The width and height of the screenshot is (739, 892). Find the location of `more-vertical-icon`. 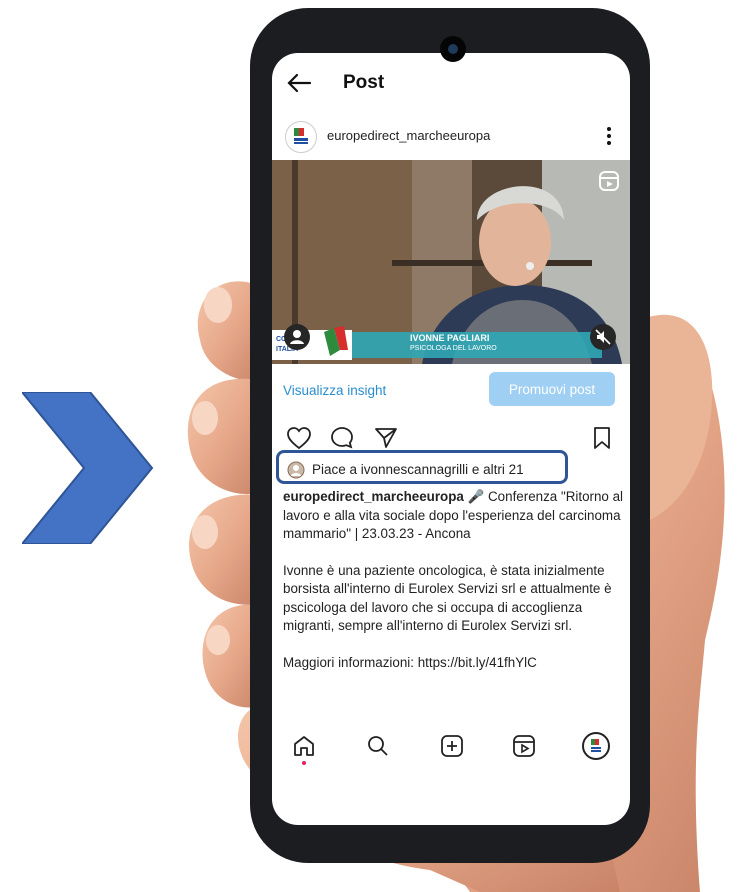

more-vertical-icon is located at coordinates (609, 136).